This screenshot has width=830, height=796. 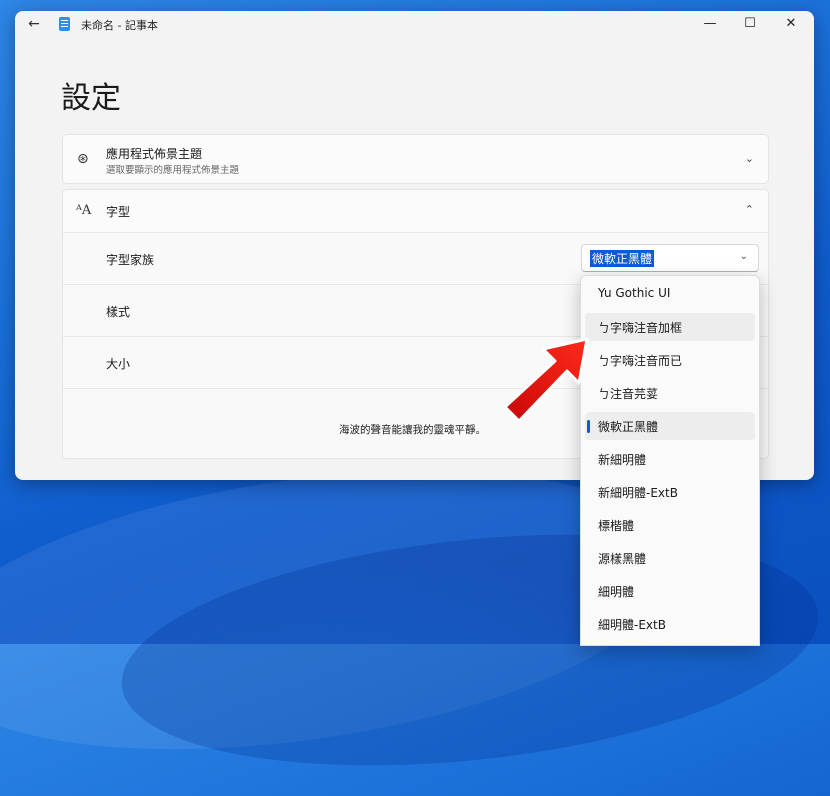 What do you see at coordinates (670, 558) in the screenshot?
I see `font-option: 源樣黑體` at bounding box center [670, 558].